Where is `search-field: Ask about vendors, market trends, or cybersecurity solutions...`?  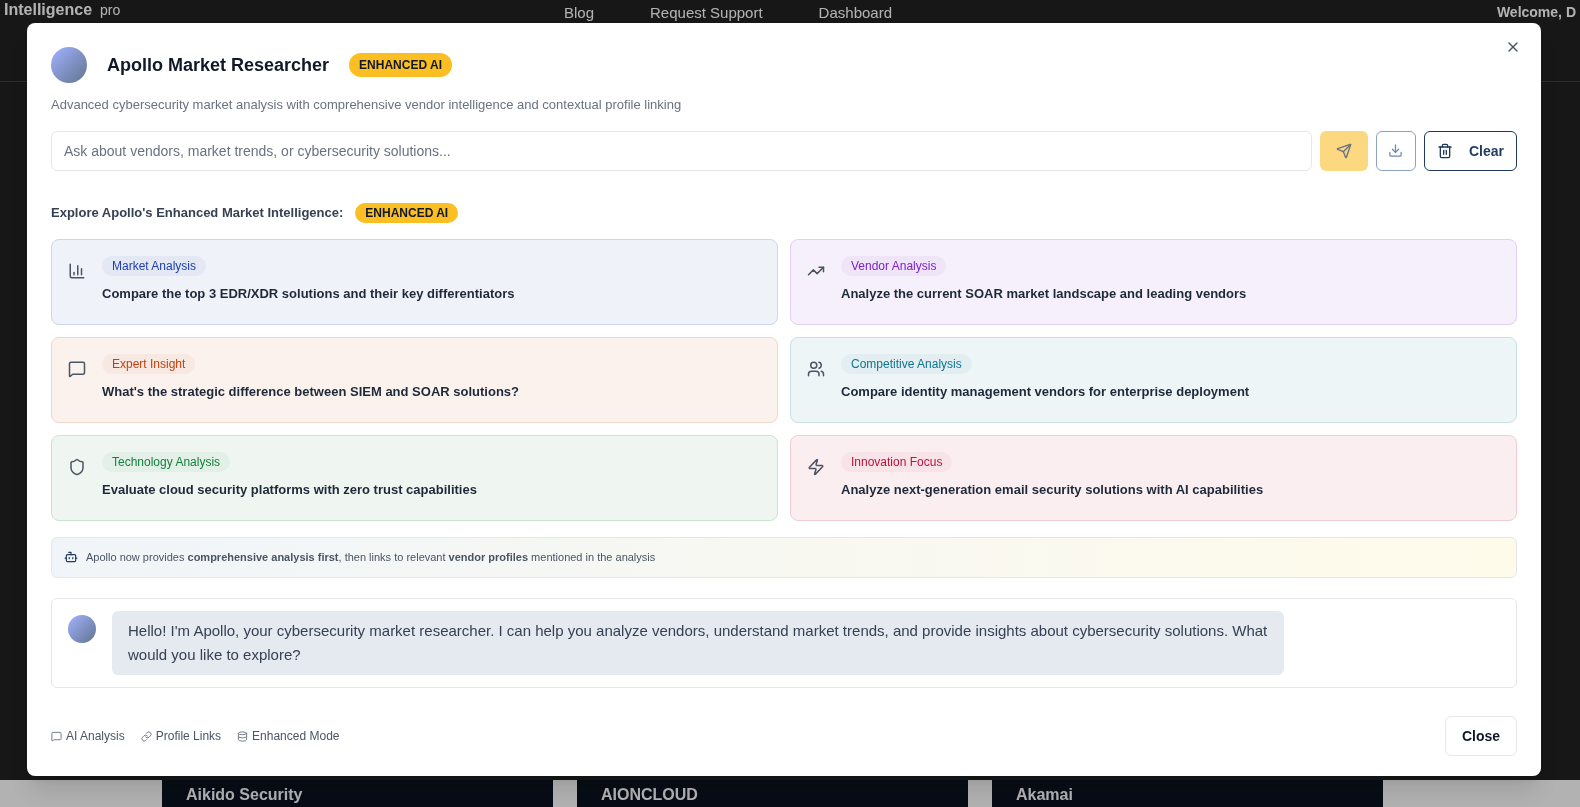 search-field: Ask about vendors, market trends, or cybersecurity solutions... is located at coordinates (681, 150).